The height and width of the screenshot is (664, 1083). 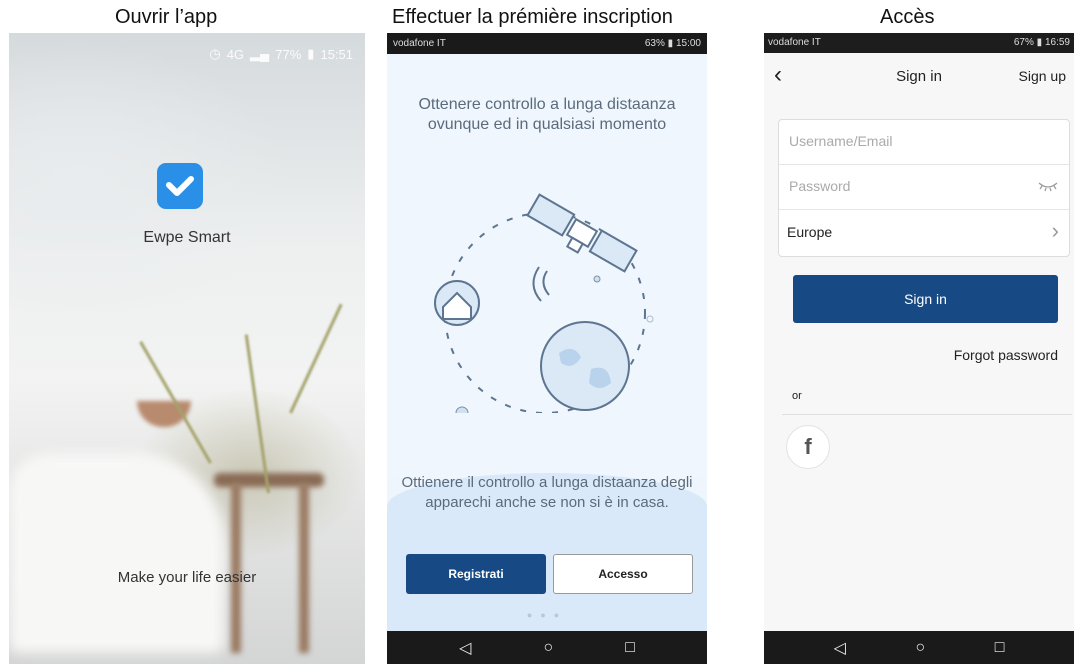 What do you see at coordinates (1055, 230) in the screenshot?
I see `chevron-right-icon: ›` at bounding box center [1055, 230].